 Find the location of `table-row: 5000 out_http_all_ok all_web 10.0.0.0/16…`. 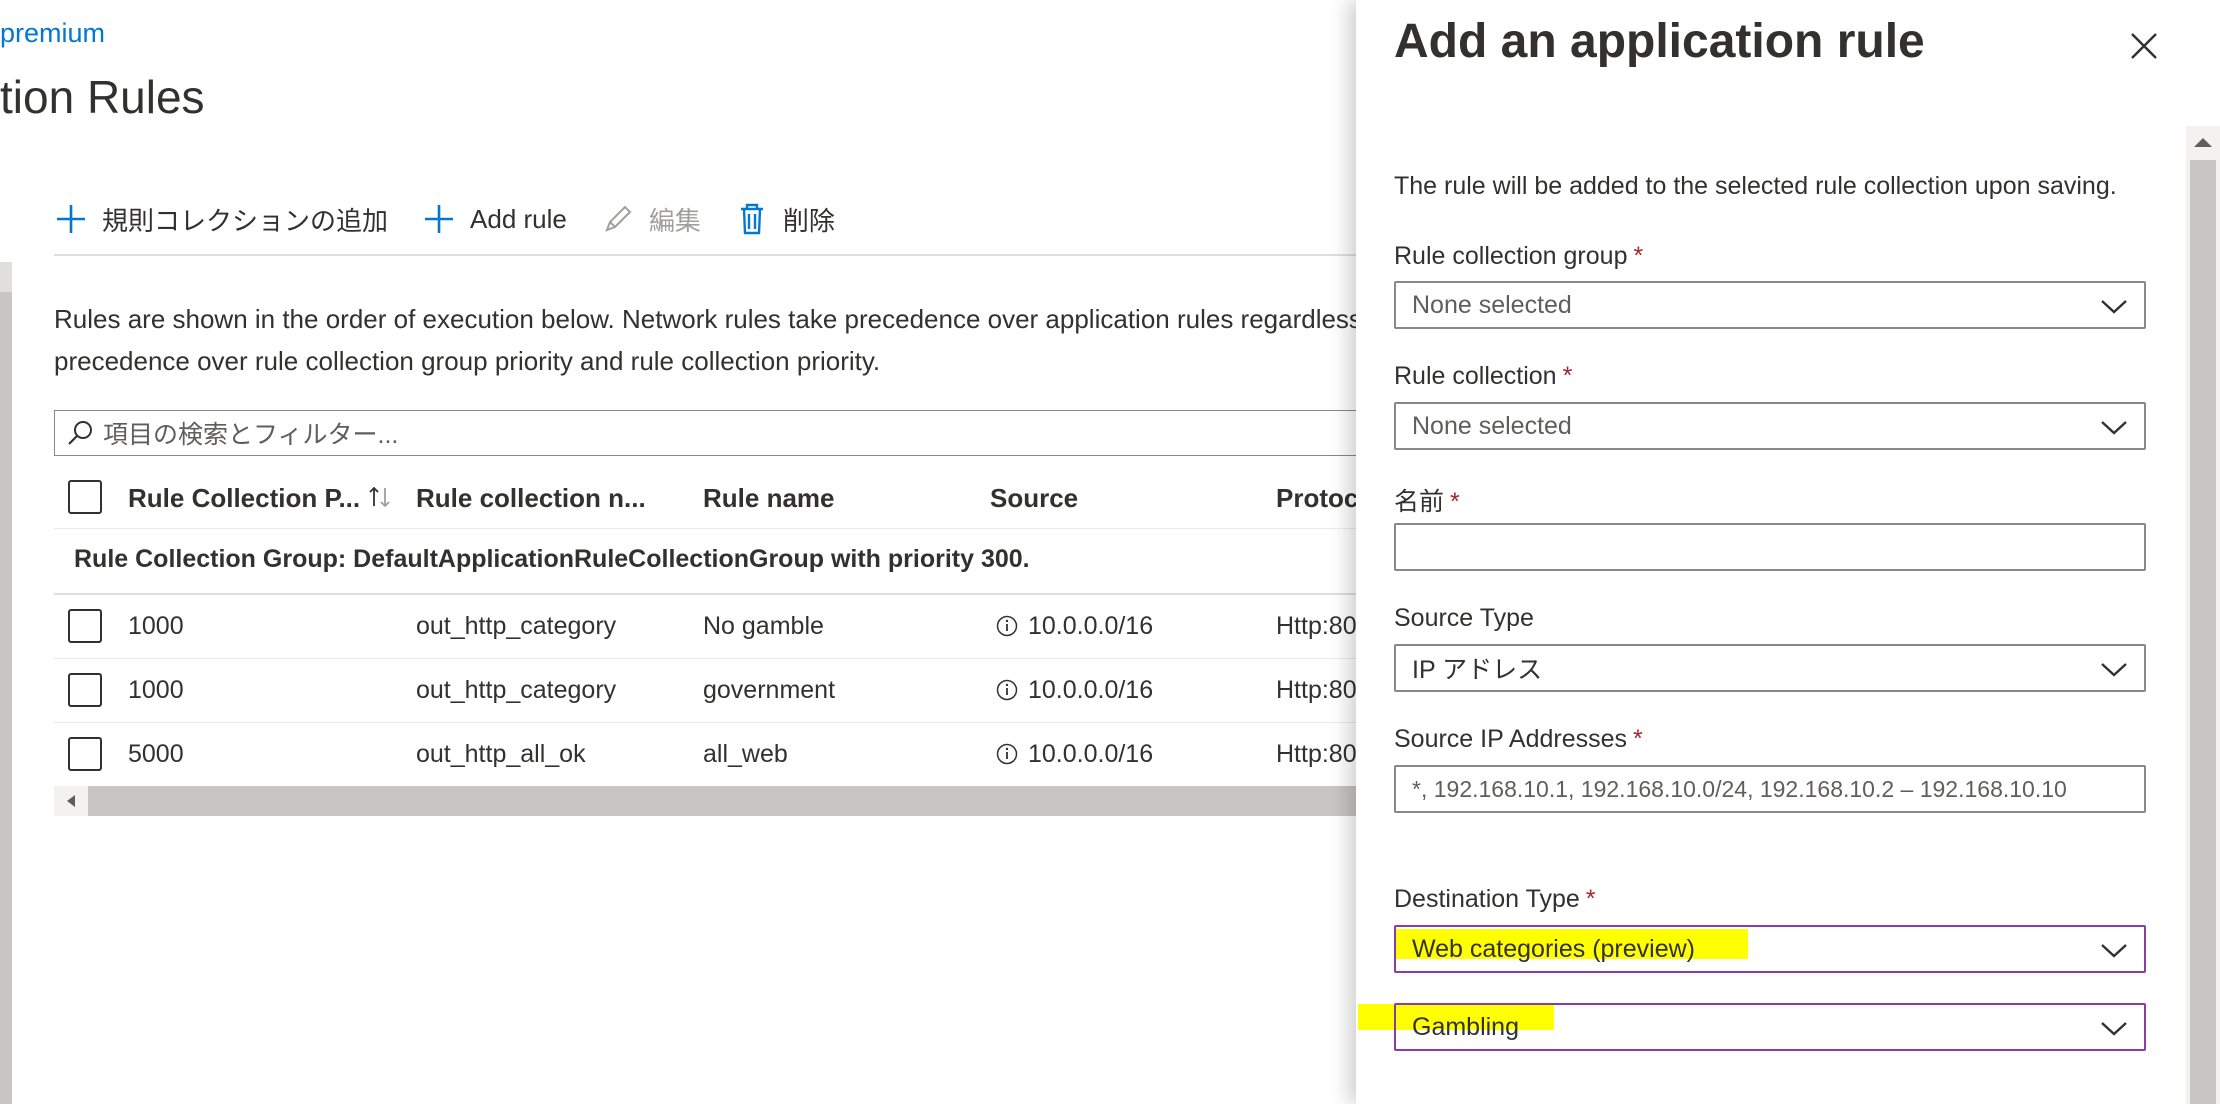

table-row: 5000 out_http_all_ok all_web 10.0.0.0/16… is located at coordinates (705, 755).